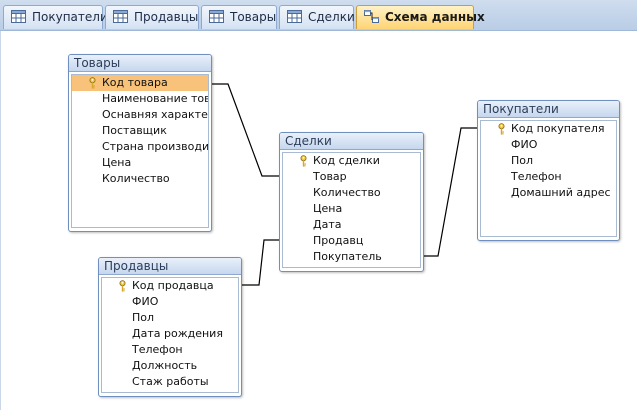 The height and width of the screenshot is (410, 637). I want to click on field-label: Домашний адрес, so click(561, 192).